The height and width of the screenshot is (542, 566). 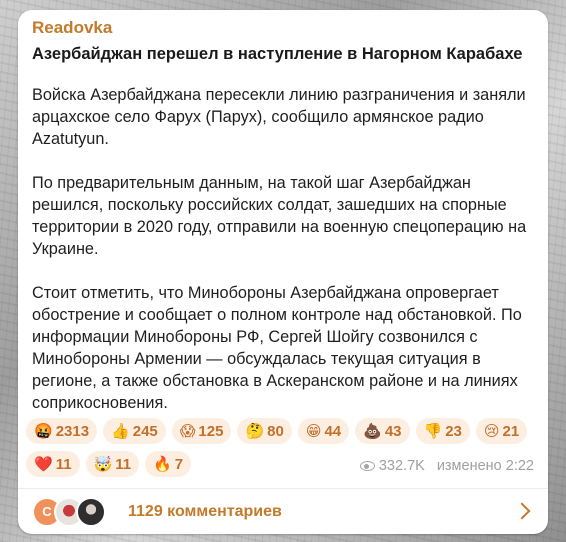 What do you see at coordinates (485, 466) in the screenshot?
I see `edited-timestamp: изменено 2:22` at bounding box center [485, 466].